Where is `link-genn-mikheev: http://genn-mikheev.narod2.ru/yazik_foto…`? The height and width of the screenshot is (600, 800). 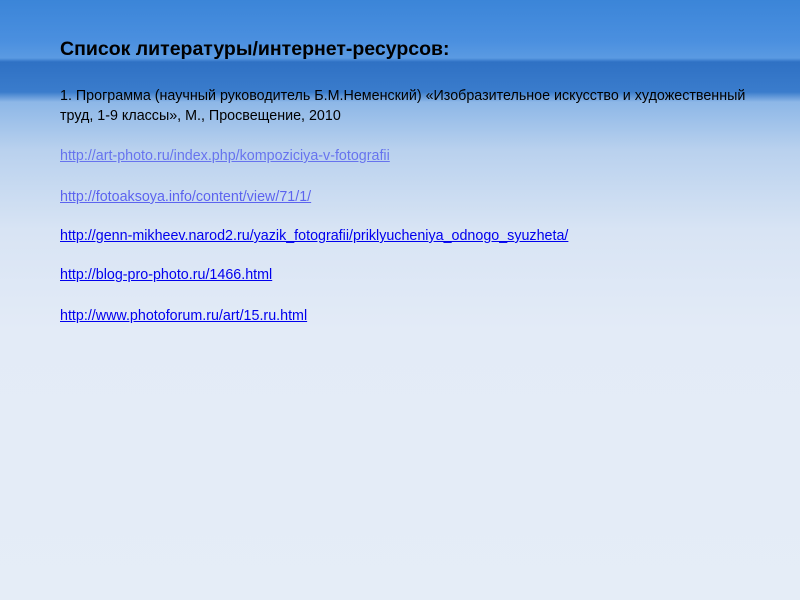
link-genn-mikheev: http://genn-mikheev.narod2.ru/yazik_foto… is located at coordinates (314, 236).